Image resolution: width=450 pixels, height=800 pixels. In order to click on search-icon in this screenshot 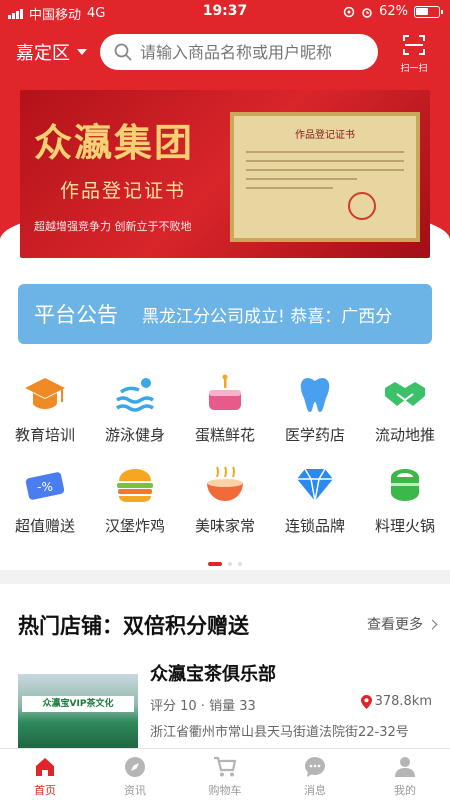, I will do `click(123, 52)`.